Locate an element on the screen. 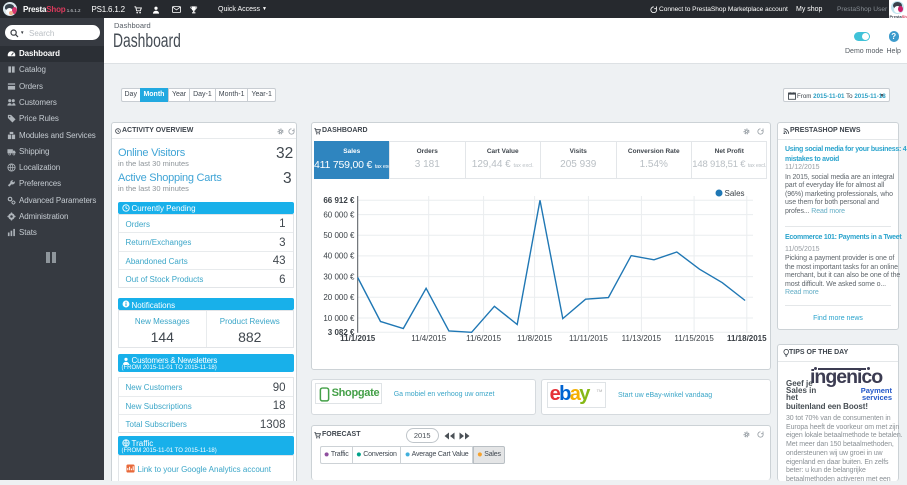  svg-text: 20 000 € is located at coordinates (339, 297).